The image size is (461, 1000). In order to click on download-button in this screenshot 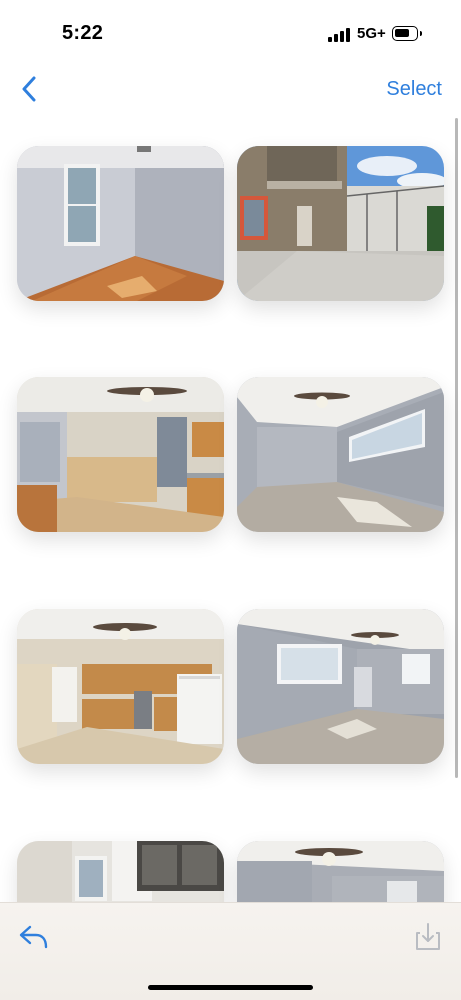, I will do `click(428, 937)`.